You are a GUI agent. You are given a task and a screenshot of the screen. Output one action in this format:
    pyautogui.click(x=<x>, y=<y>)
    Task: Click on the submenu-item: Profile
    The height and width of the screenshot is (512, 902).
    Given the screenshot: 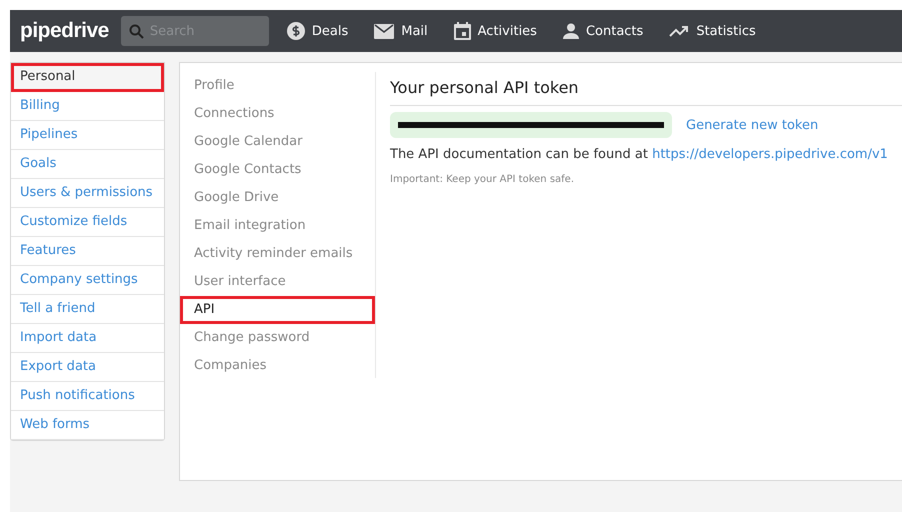 What is the action you would take?
    pyautogui.click(x=277, y=86)
    